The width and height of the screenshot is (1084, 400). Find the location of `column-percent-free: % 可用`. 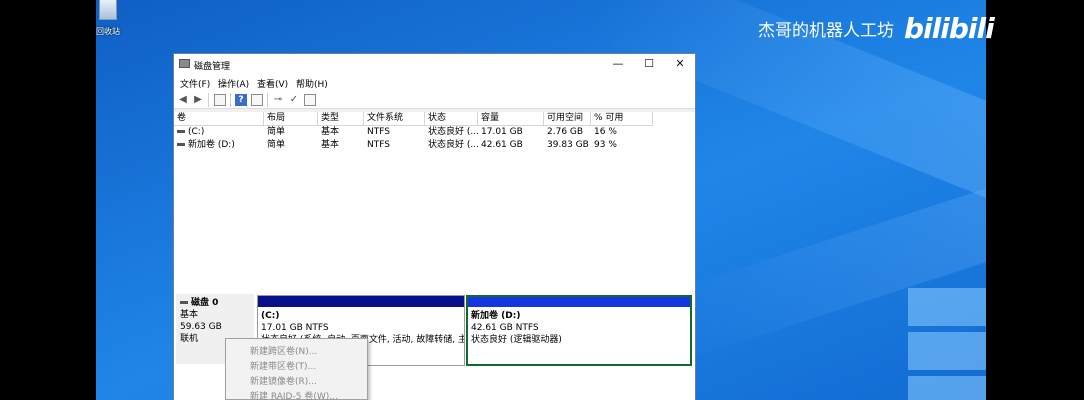

column-percent-free: % 可用 is located at coordinates (622, 119).